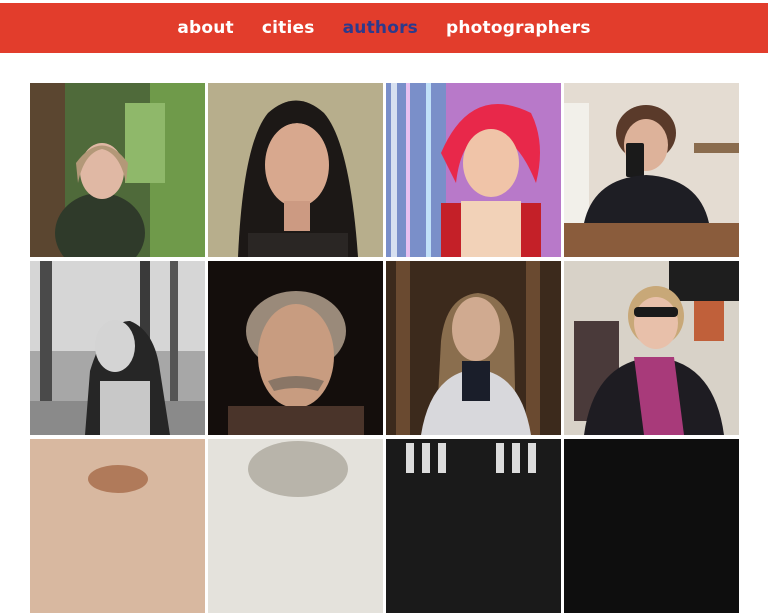  What do you see at coordinates (380, 28) in the screenshot?
I see `nav-link-authors: authors` at bounding box center [380, 28].